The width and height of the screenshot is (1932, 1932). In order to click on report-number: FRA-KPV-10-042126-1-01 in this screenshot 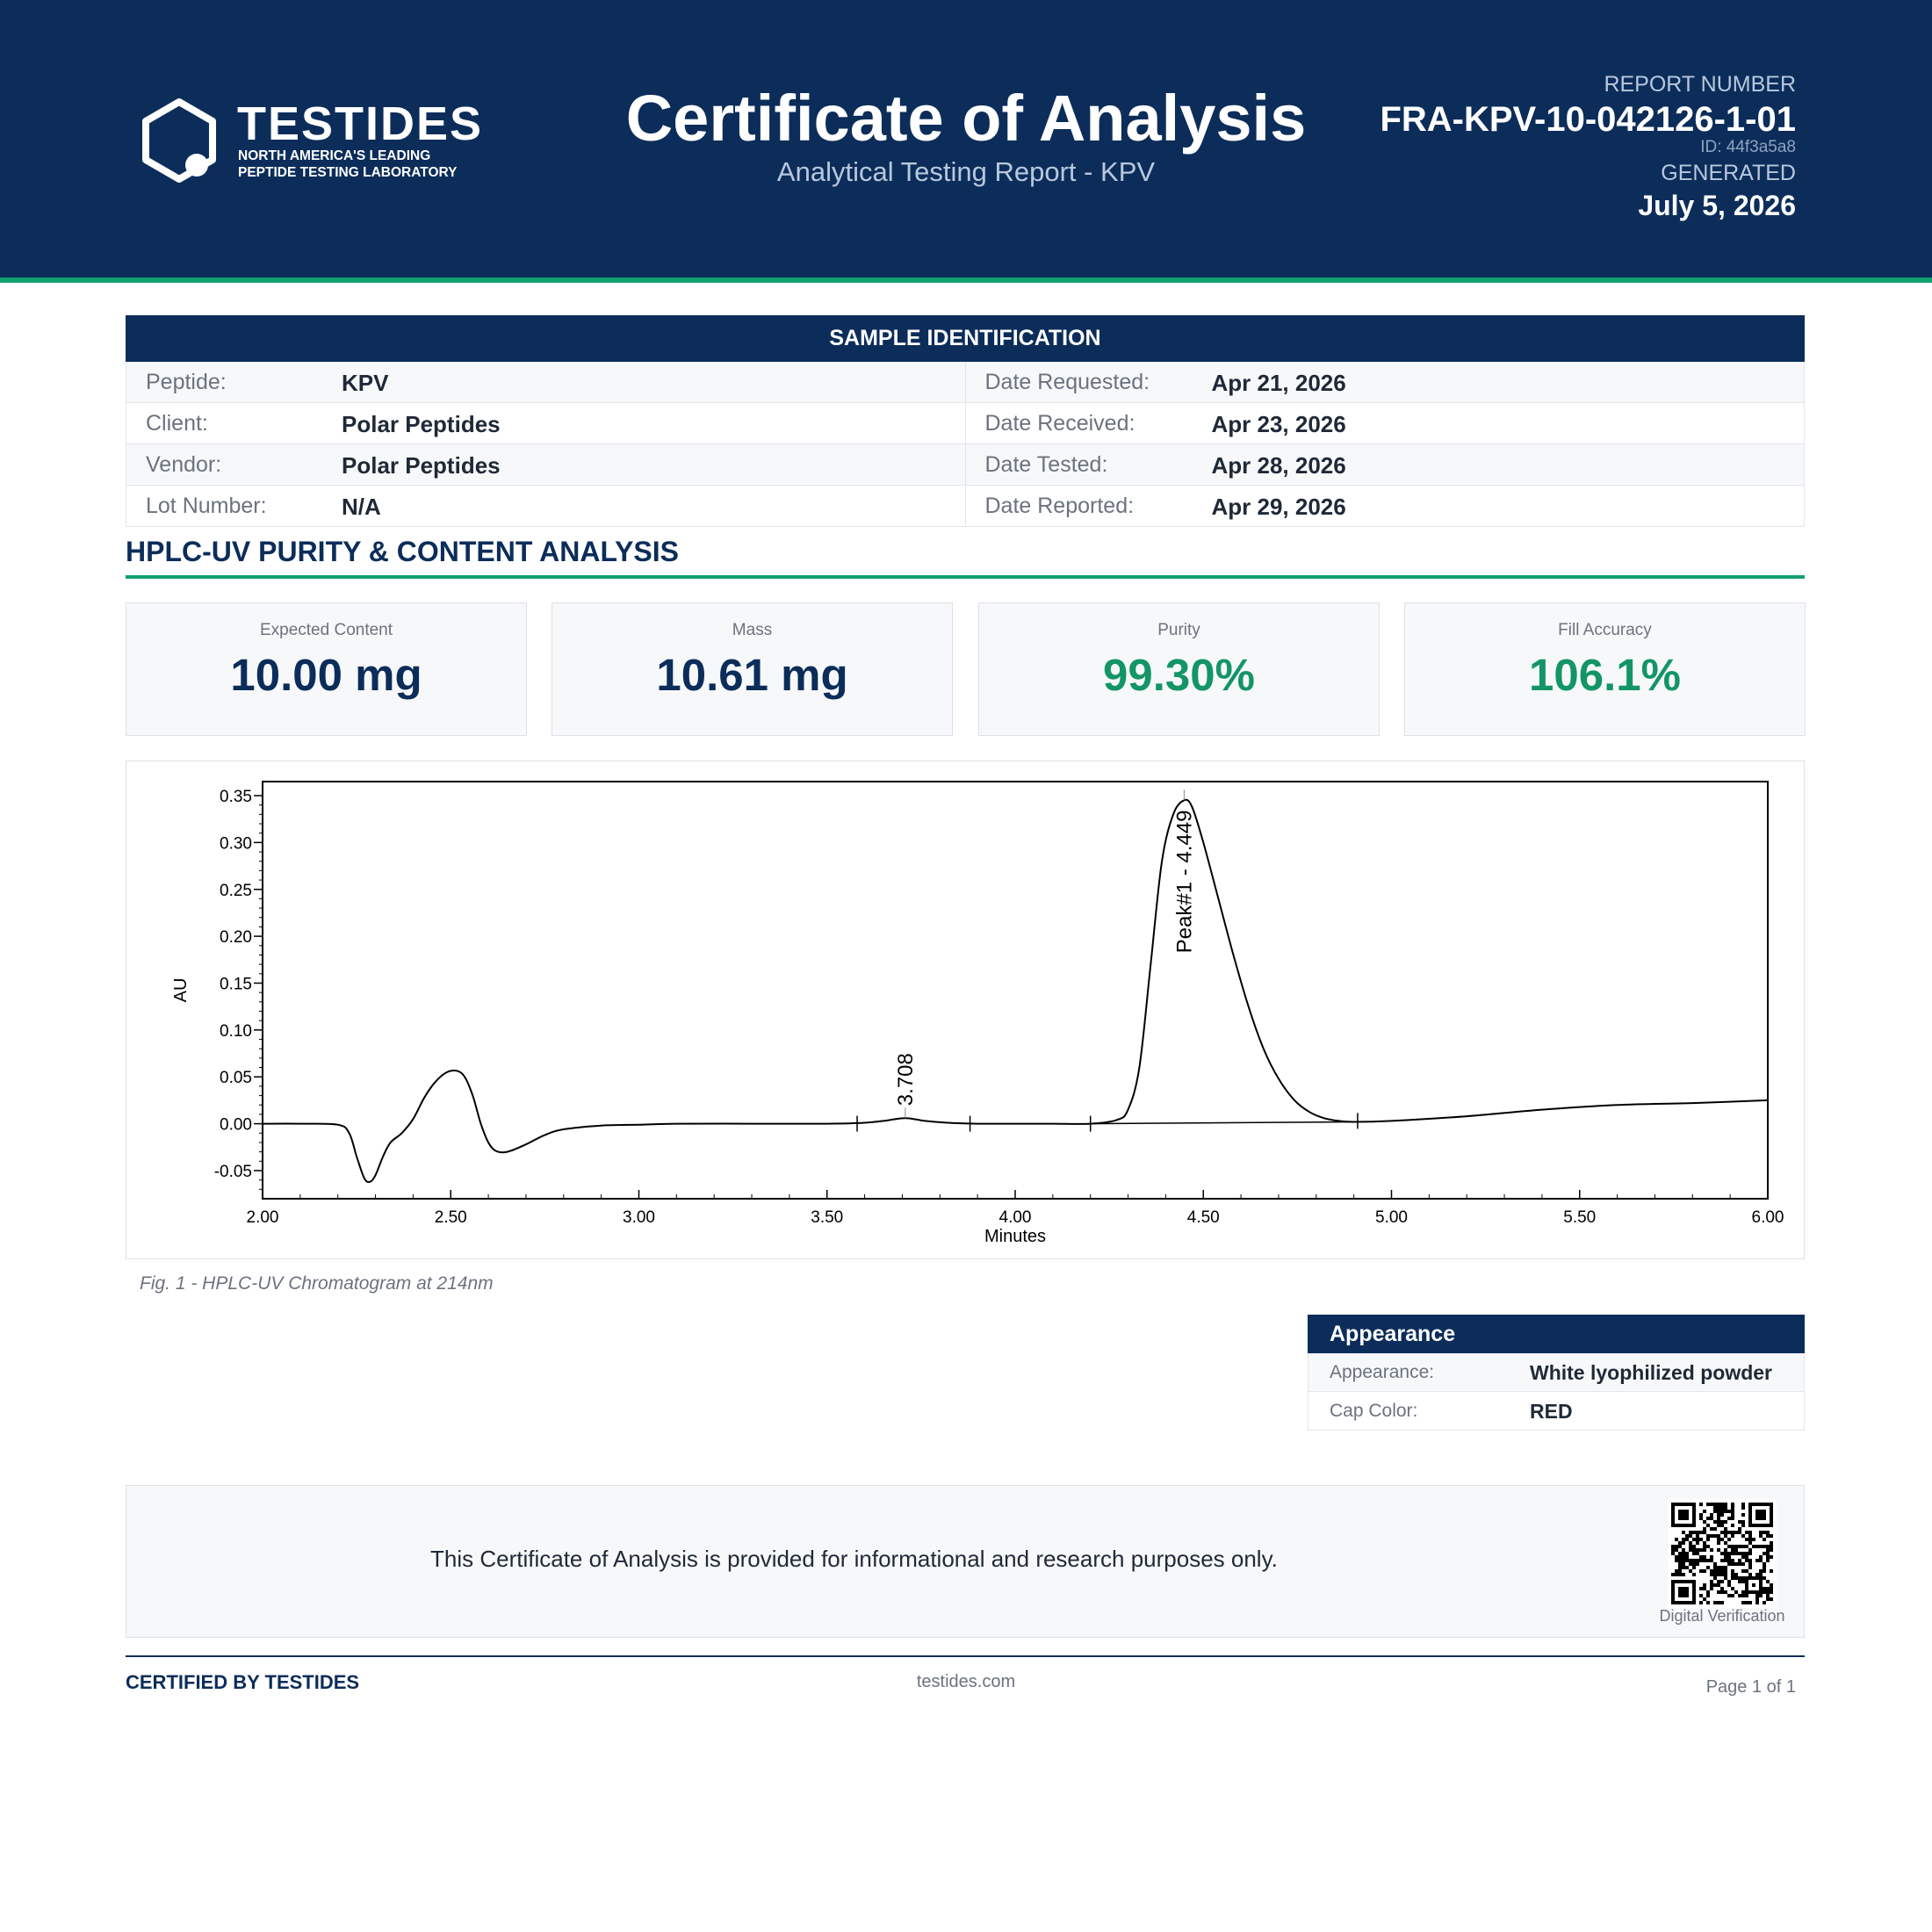, I will do `click(1588, 120)`.